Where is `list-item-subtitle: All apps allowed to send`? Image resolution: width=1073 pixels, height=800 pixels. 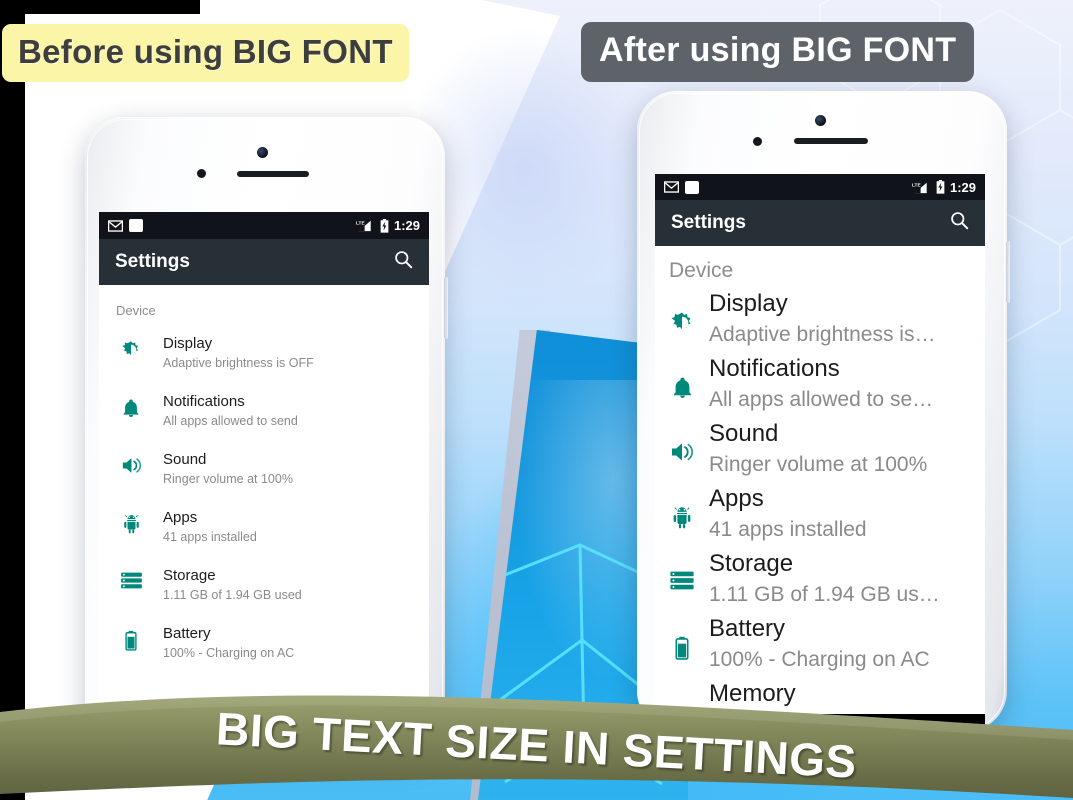
list-item-subtitle: All apps allowed to send is located at coordinates (230, 421).